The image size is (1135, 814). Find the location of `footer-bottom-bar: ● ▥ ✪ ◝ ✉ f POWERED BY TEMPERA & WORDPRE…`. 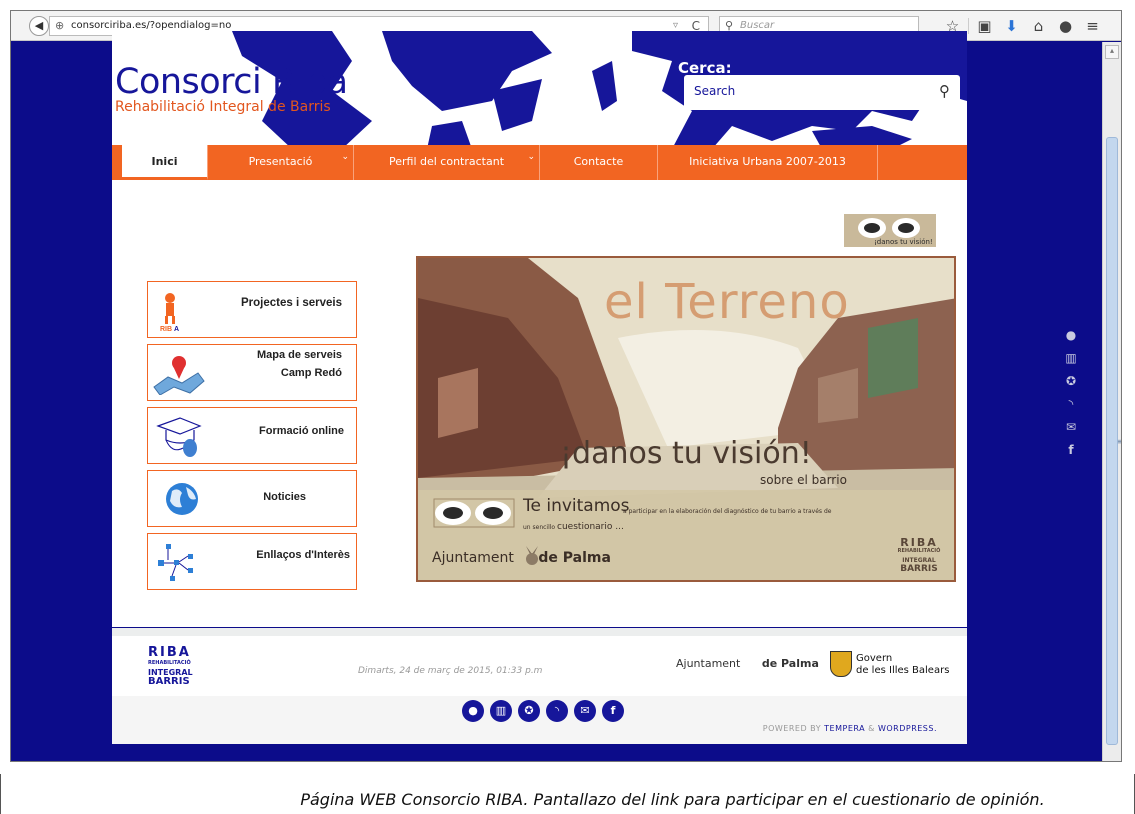

footer-bottom-bar: ● ▥ ✪ ◝ ✉ f POWERED BY TEMPERA & WORDPRE… is located at coordinates (539, 720).